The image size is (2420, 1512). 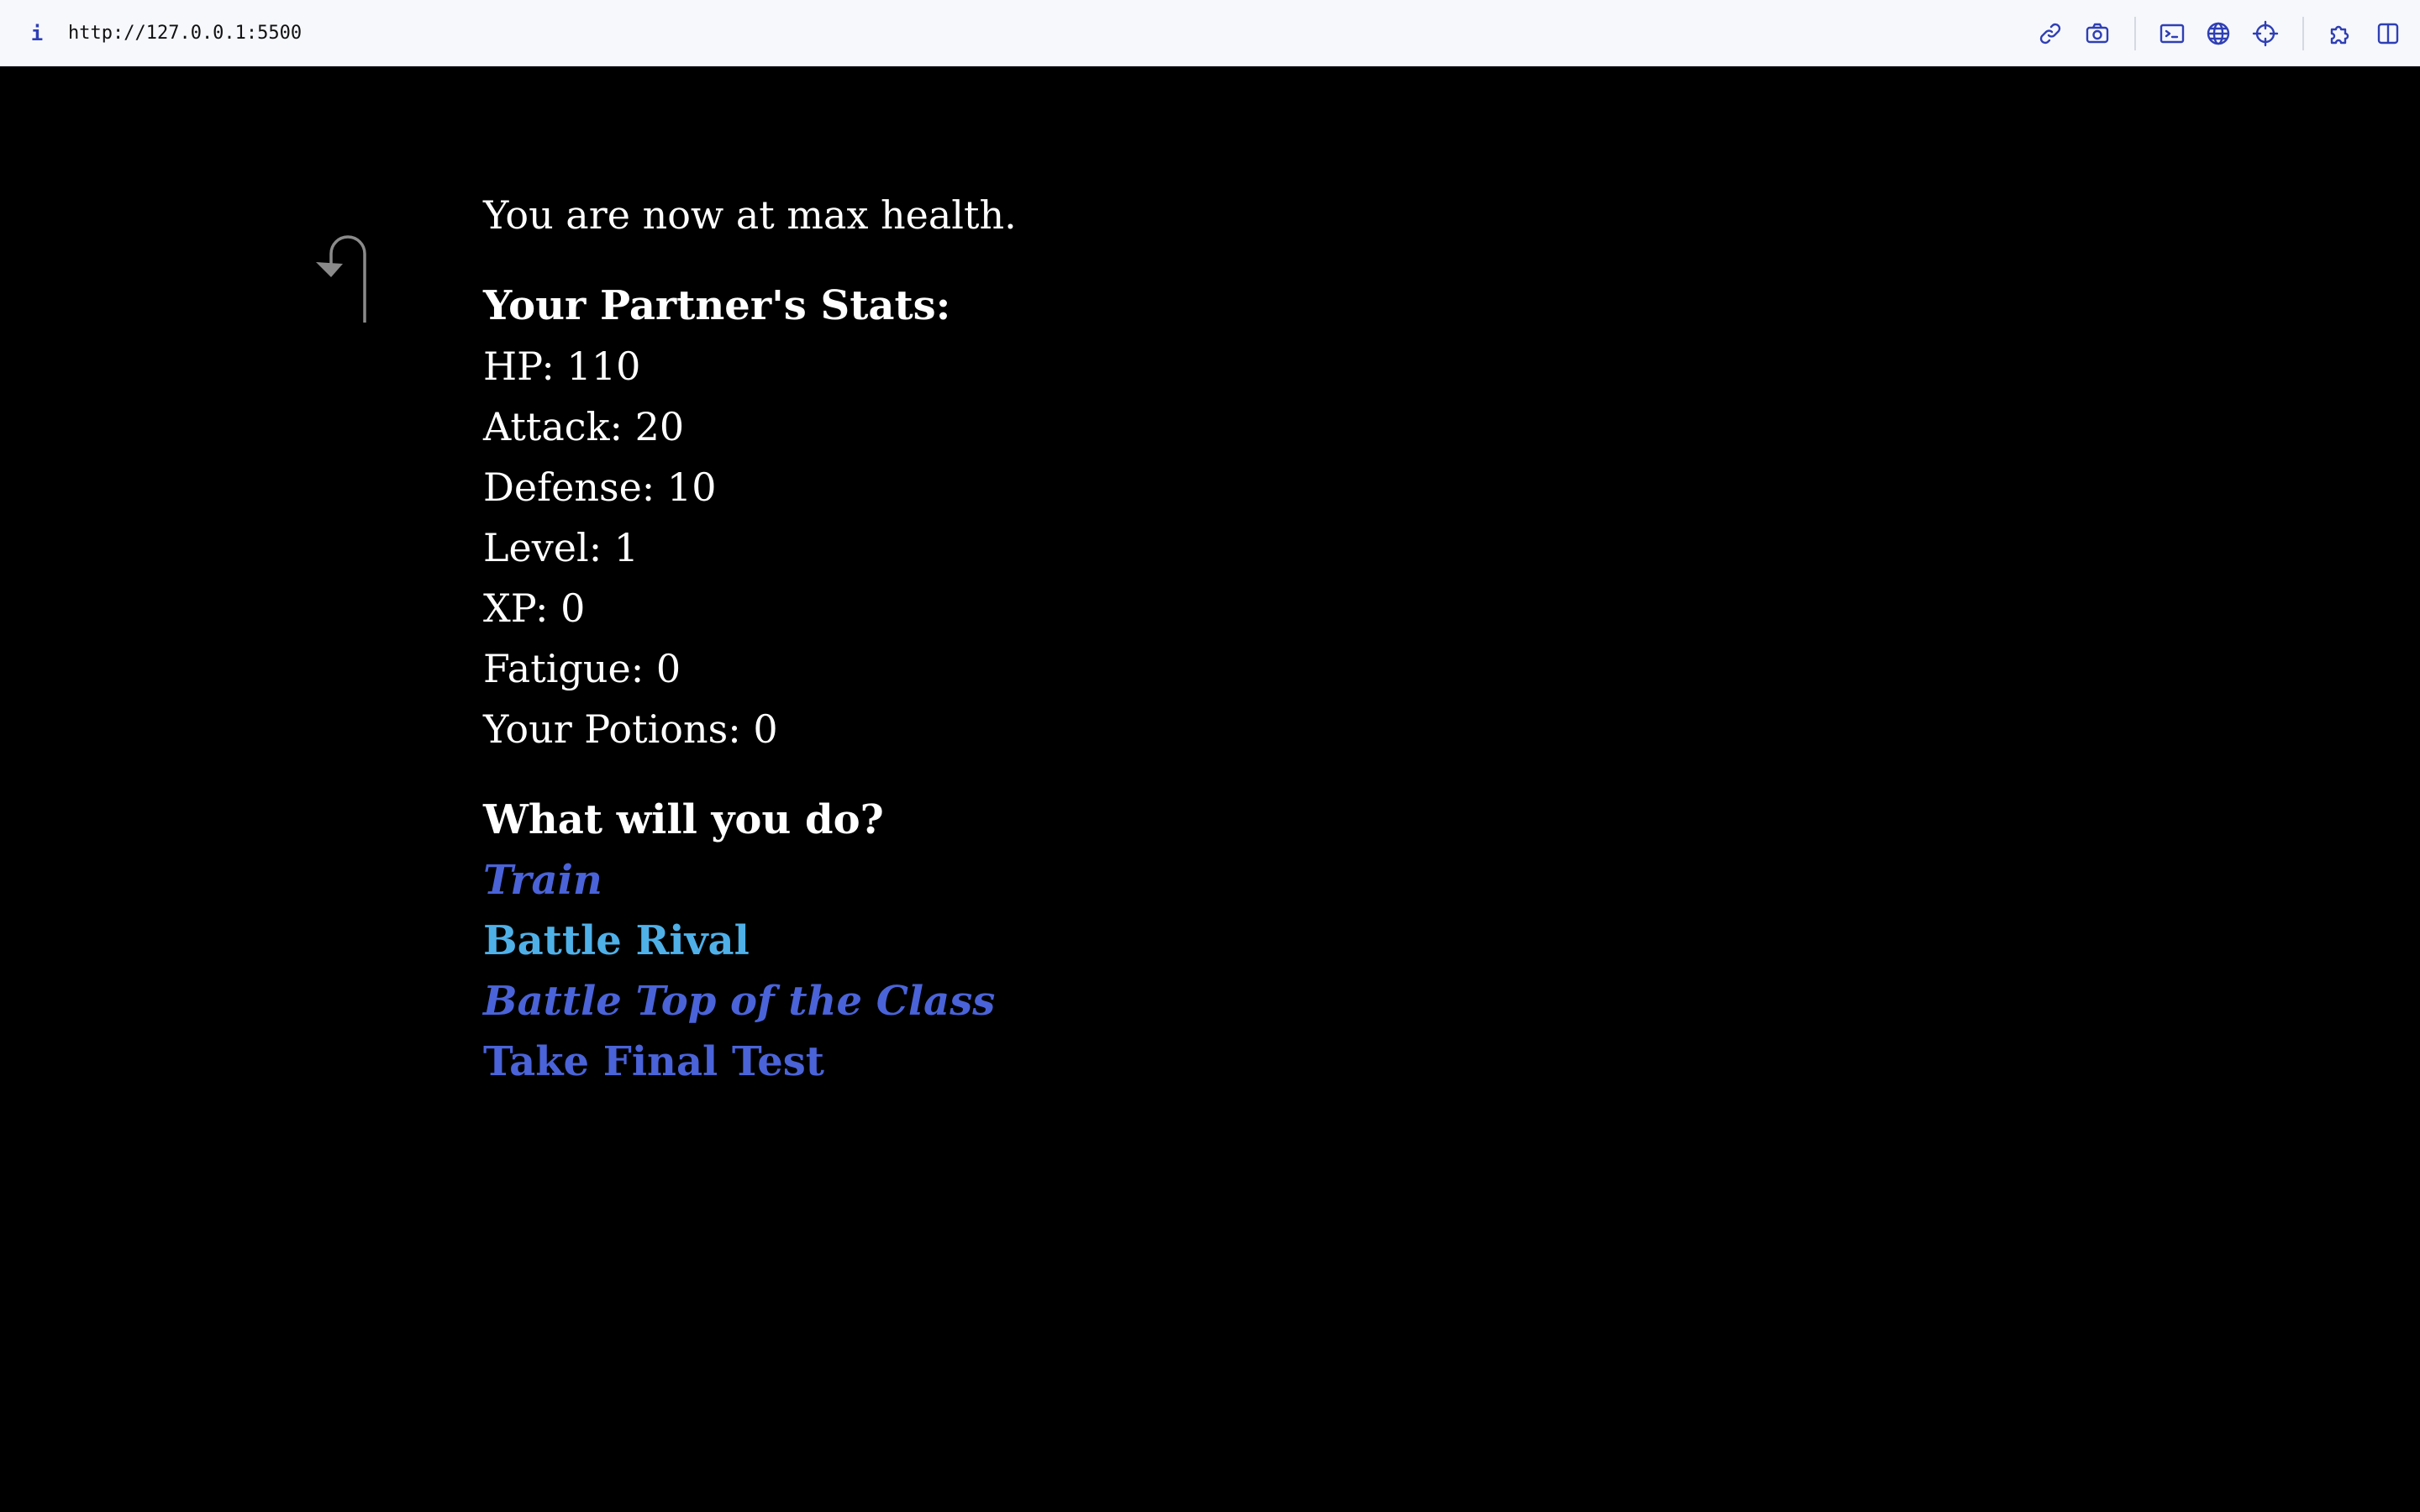 I want to click on undo-arrow-icon, so click(x=339, y=307).